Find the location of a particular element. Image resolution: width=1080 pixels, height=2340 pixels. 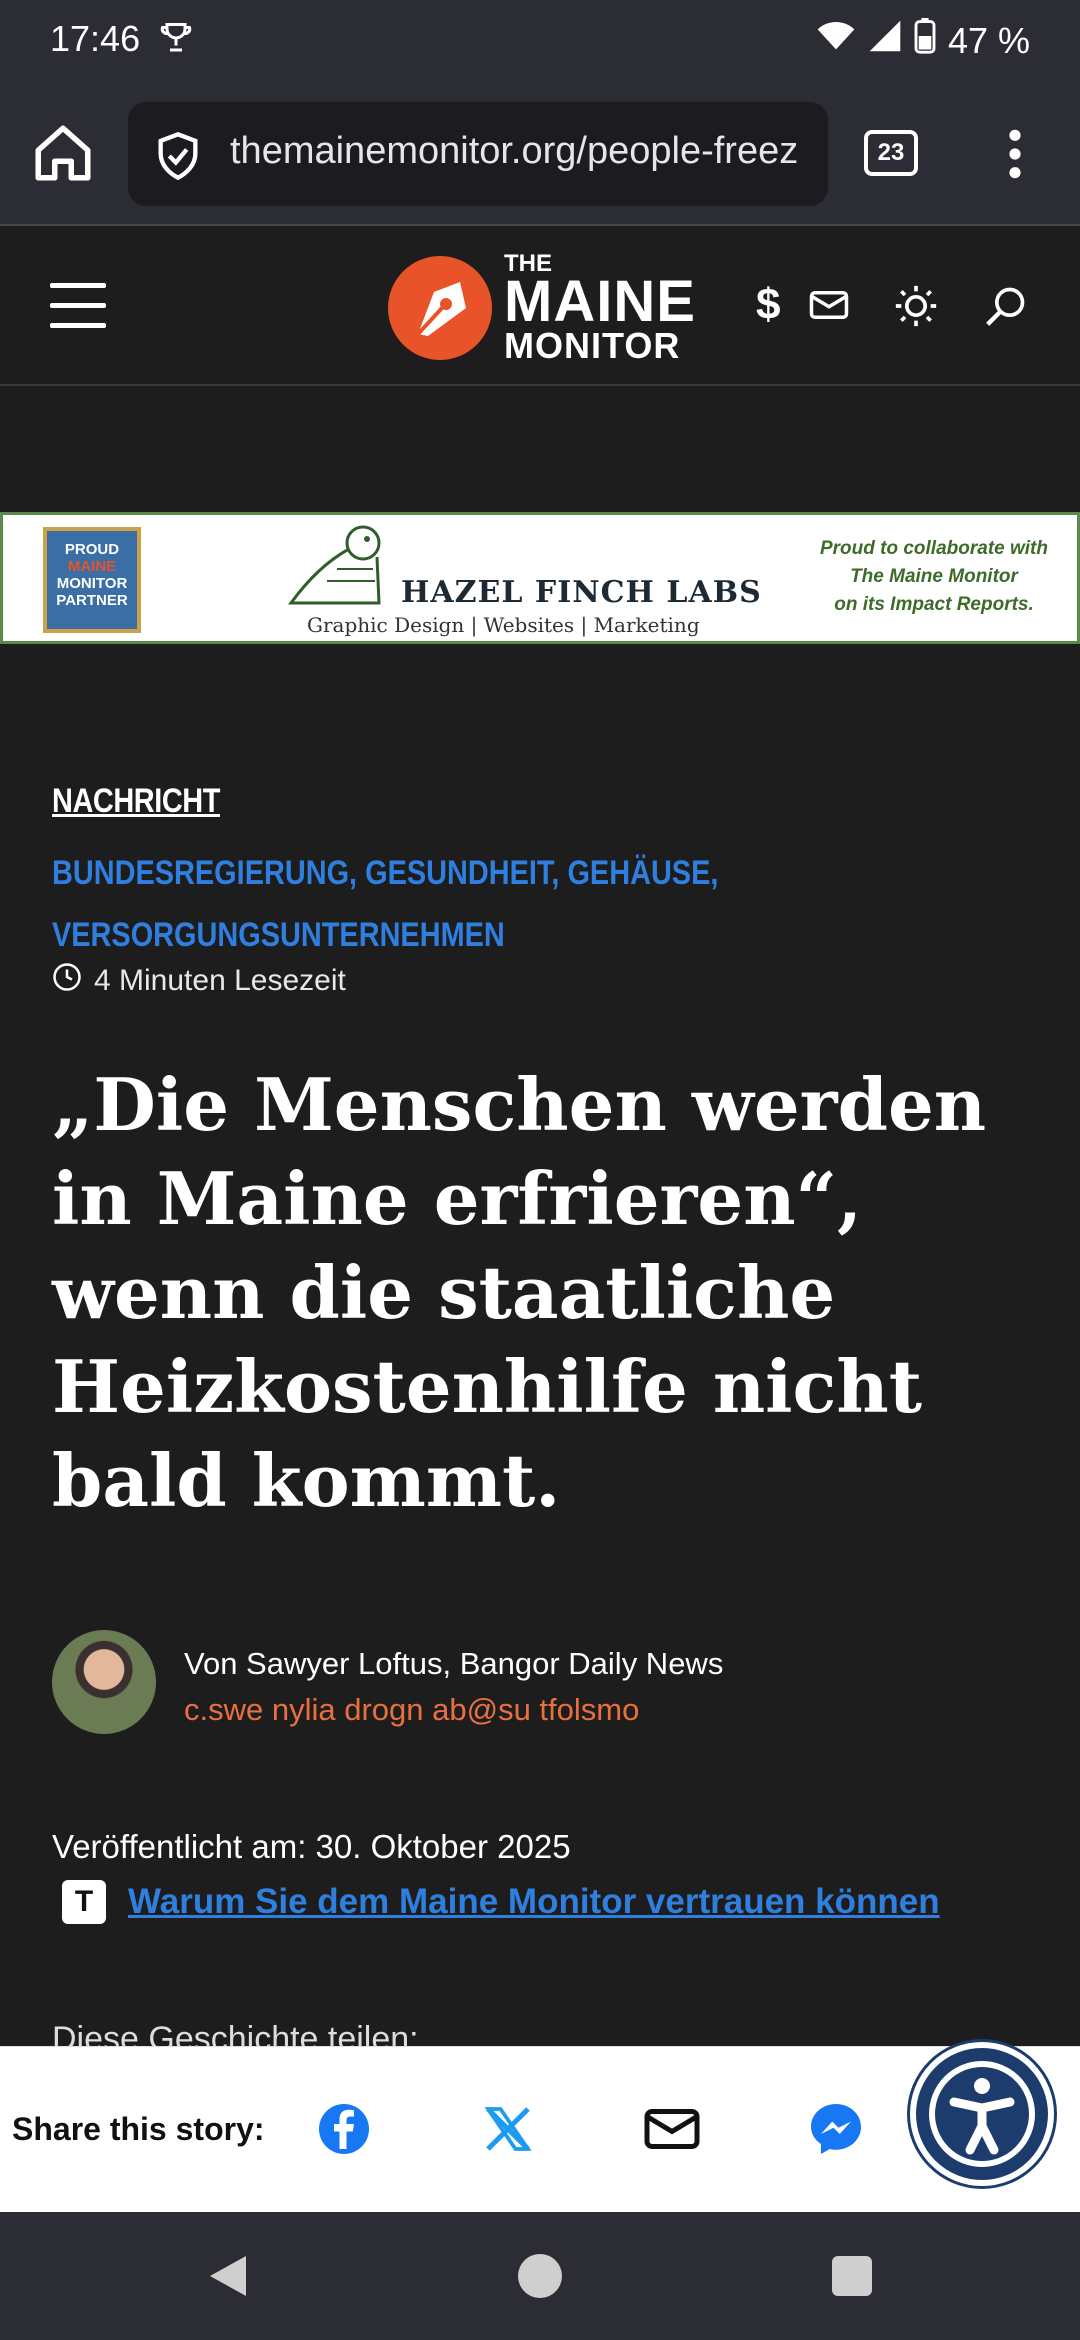

site-header: THE MAINE MONITOR $ is located at coordinates (540, 307).